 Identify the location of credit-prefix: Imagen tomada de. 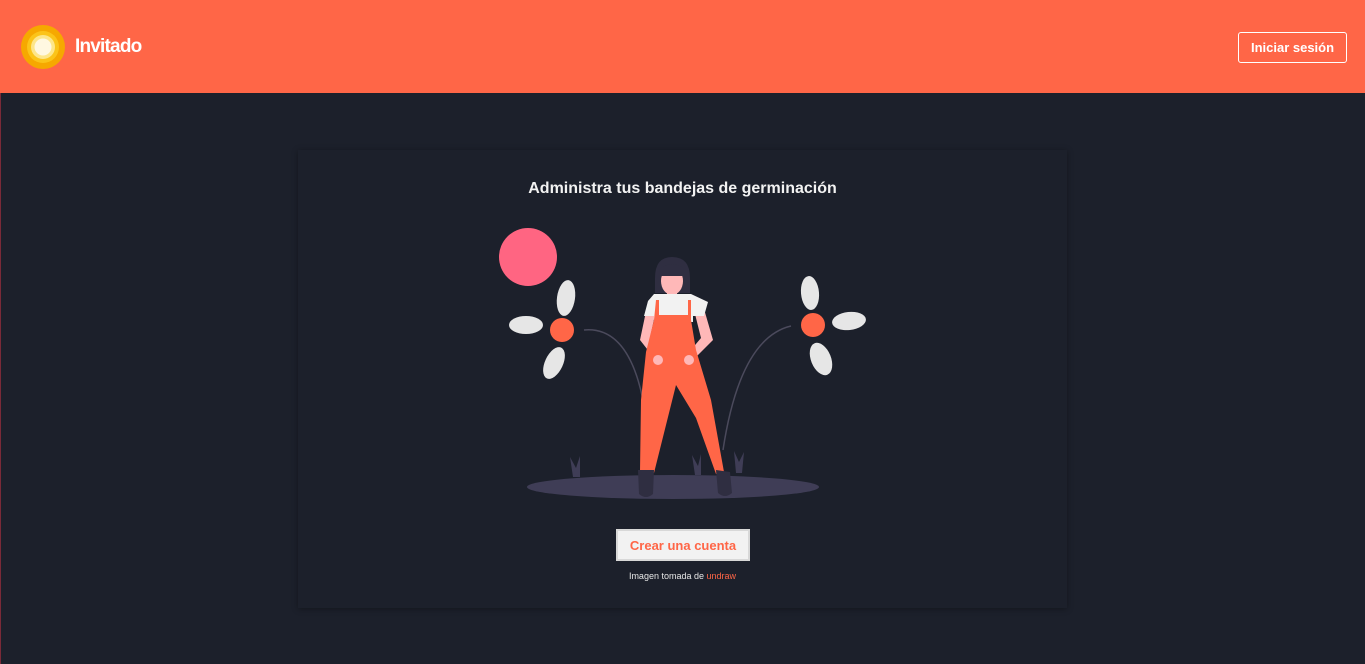
(666, 576).